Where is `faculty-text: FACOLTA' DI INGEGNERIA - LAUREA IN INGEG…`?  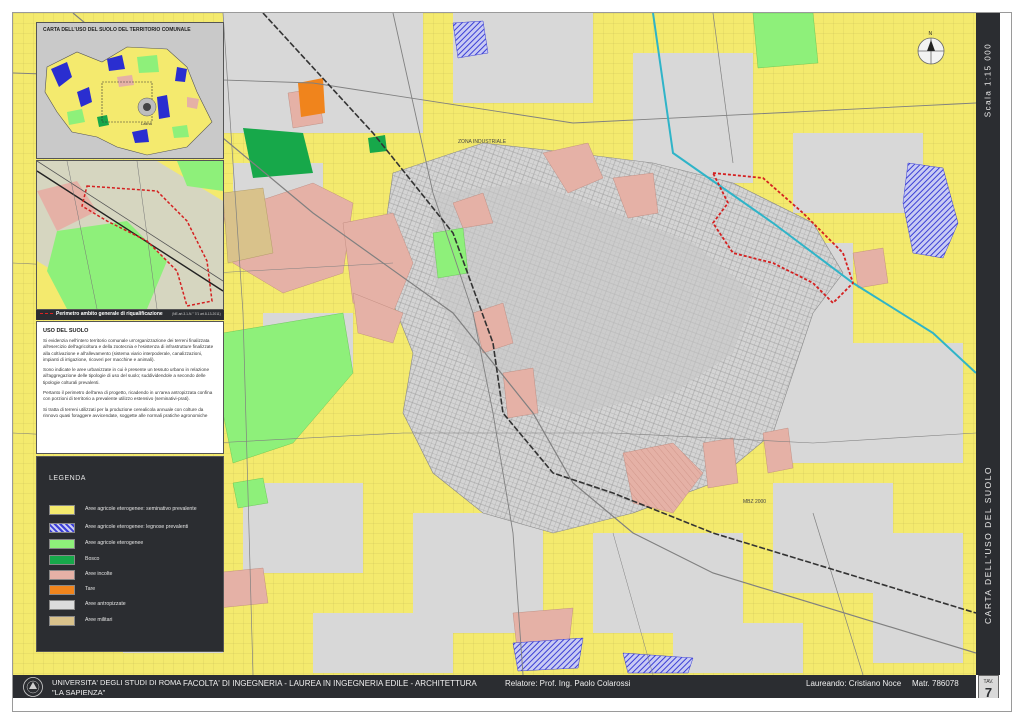
faculty-text: FACOLTA' DI INGEGNERIA - LAUREA IN INGEG… is located at coordinates (330, 683).